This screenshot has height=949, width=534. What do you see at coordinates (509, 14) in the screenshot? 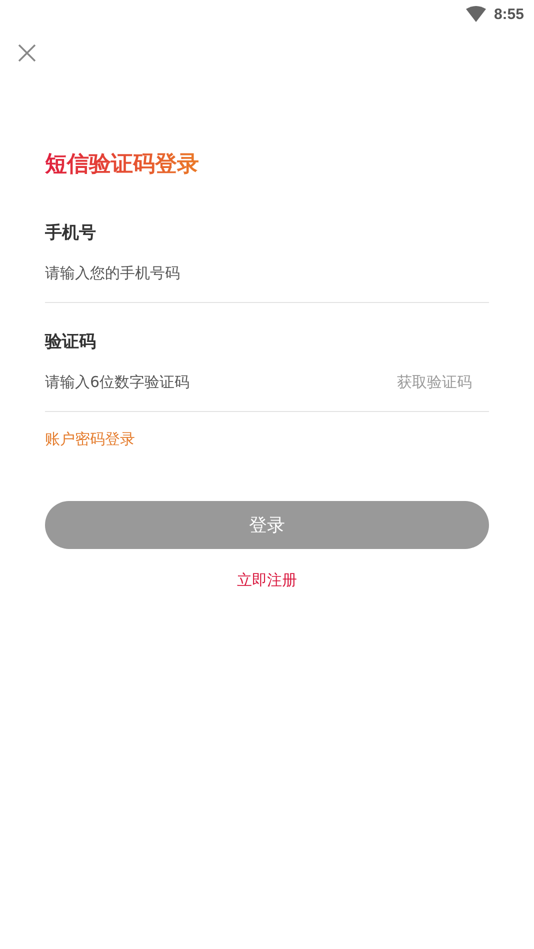
I see `status-time: 8:55` at bounding box center [509, 14].